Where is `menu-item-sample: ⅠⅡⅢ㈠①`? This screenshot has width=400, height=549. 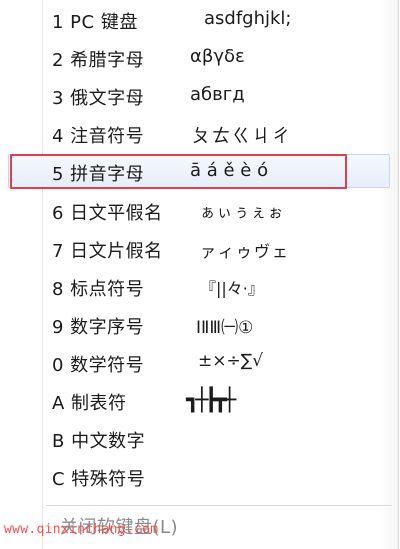 menu-item-sample: ⅠⅡⅢ㈠① is located at coordinates (225, 328).